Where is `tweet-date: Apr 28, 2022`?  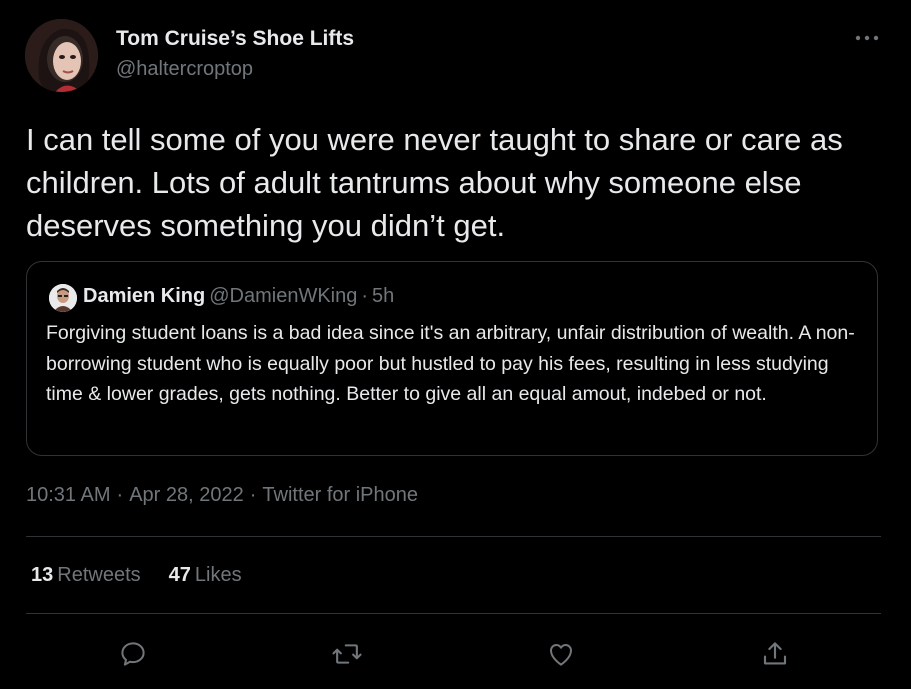 tweet-date: Apr 28, 2022 is located at coordinates (186, 495).